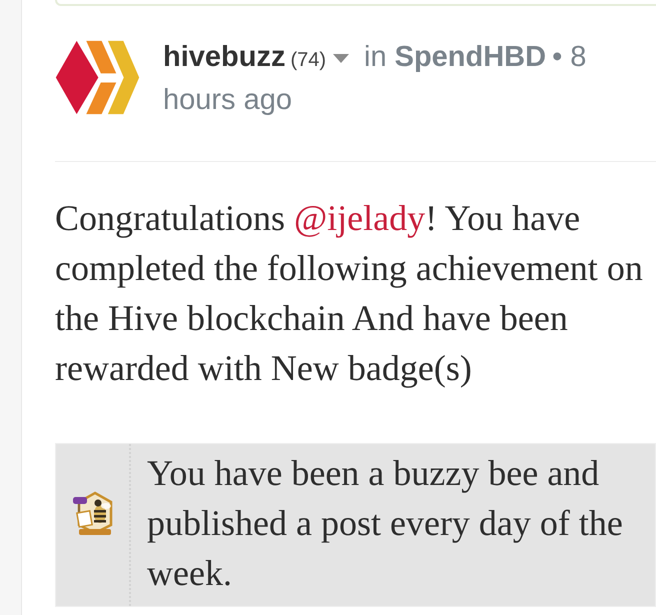  Describe the element at coordinates (470, 57) in the screenshot. I see `community-link: SpendHBD` at that location.